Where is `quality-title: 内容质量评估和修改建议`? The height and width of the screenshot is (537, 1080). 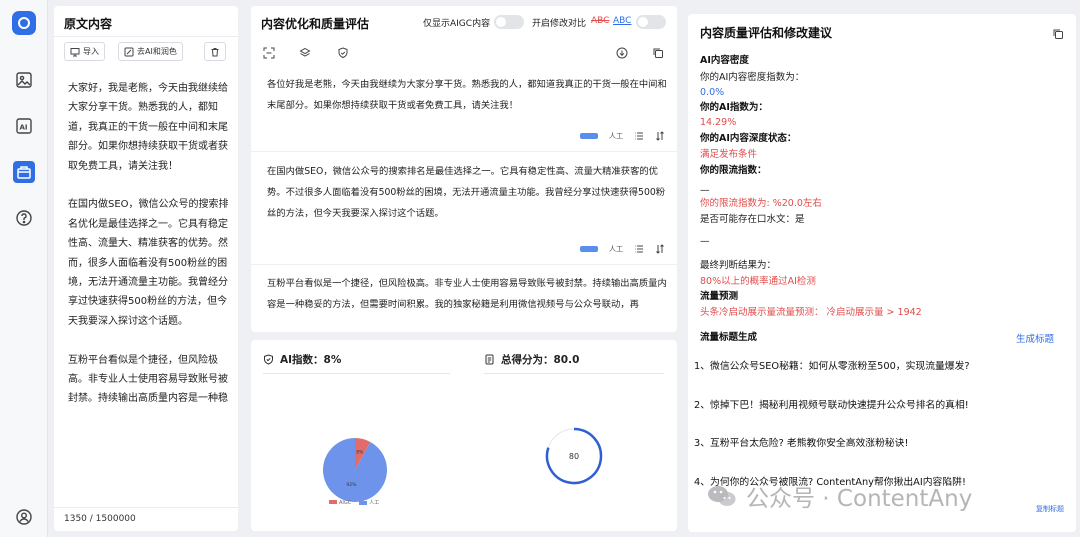
quality-title: 内容质量评估和修改建议 is located at coordinates (766, 33).